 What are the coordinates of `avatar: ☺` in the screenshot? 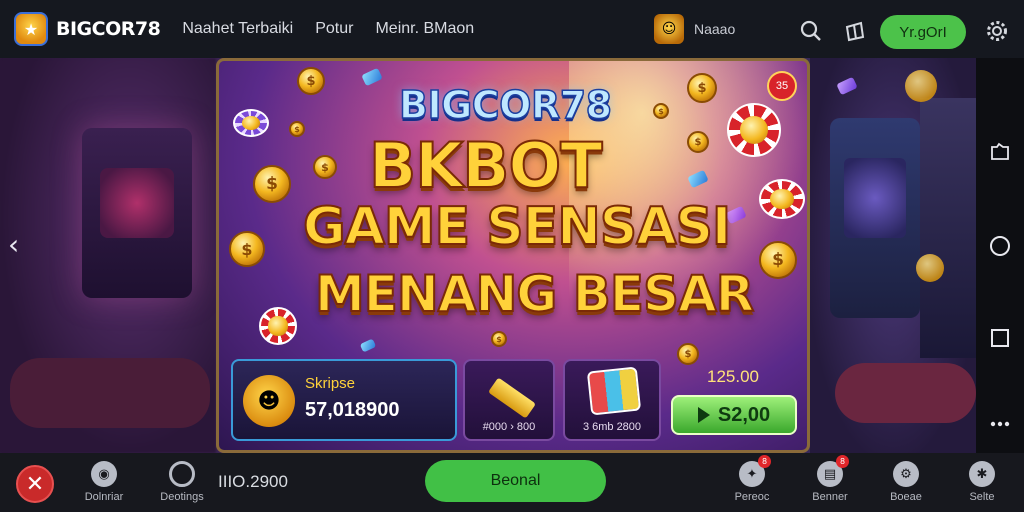 It's located at (669, 29).